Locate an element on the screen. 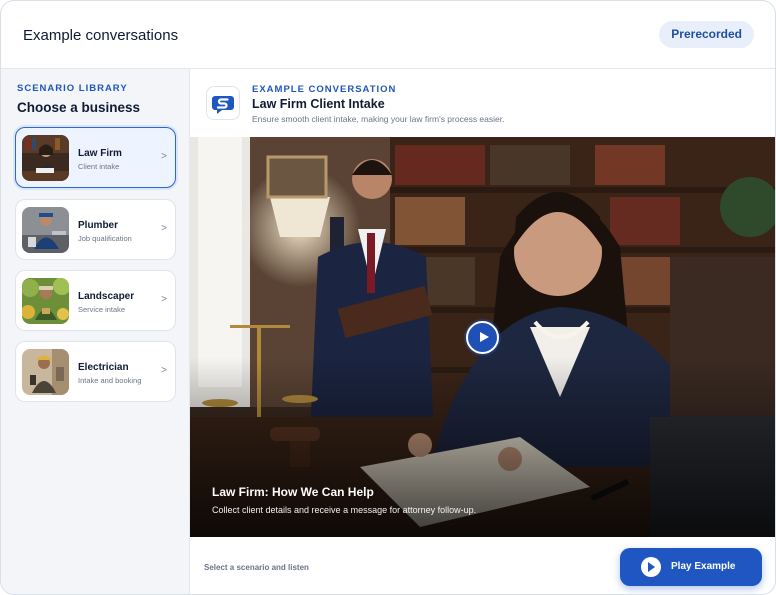 This screenshot has height=595, width=776. scenario-name: Electrician is located at coordinates (103, 367).